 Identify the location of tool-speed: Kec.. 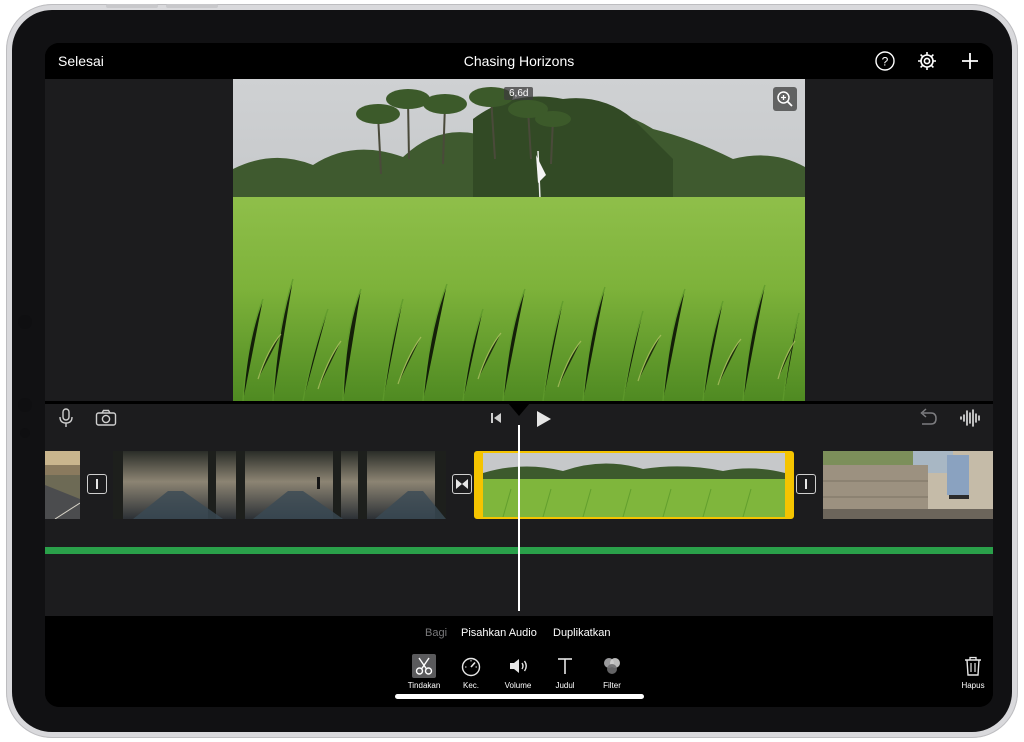
(471, 672).